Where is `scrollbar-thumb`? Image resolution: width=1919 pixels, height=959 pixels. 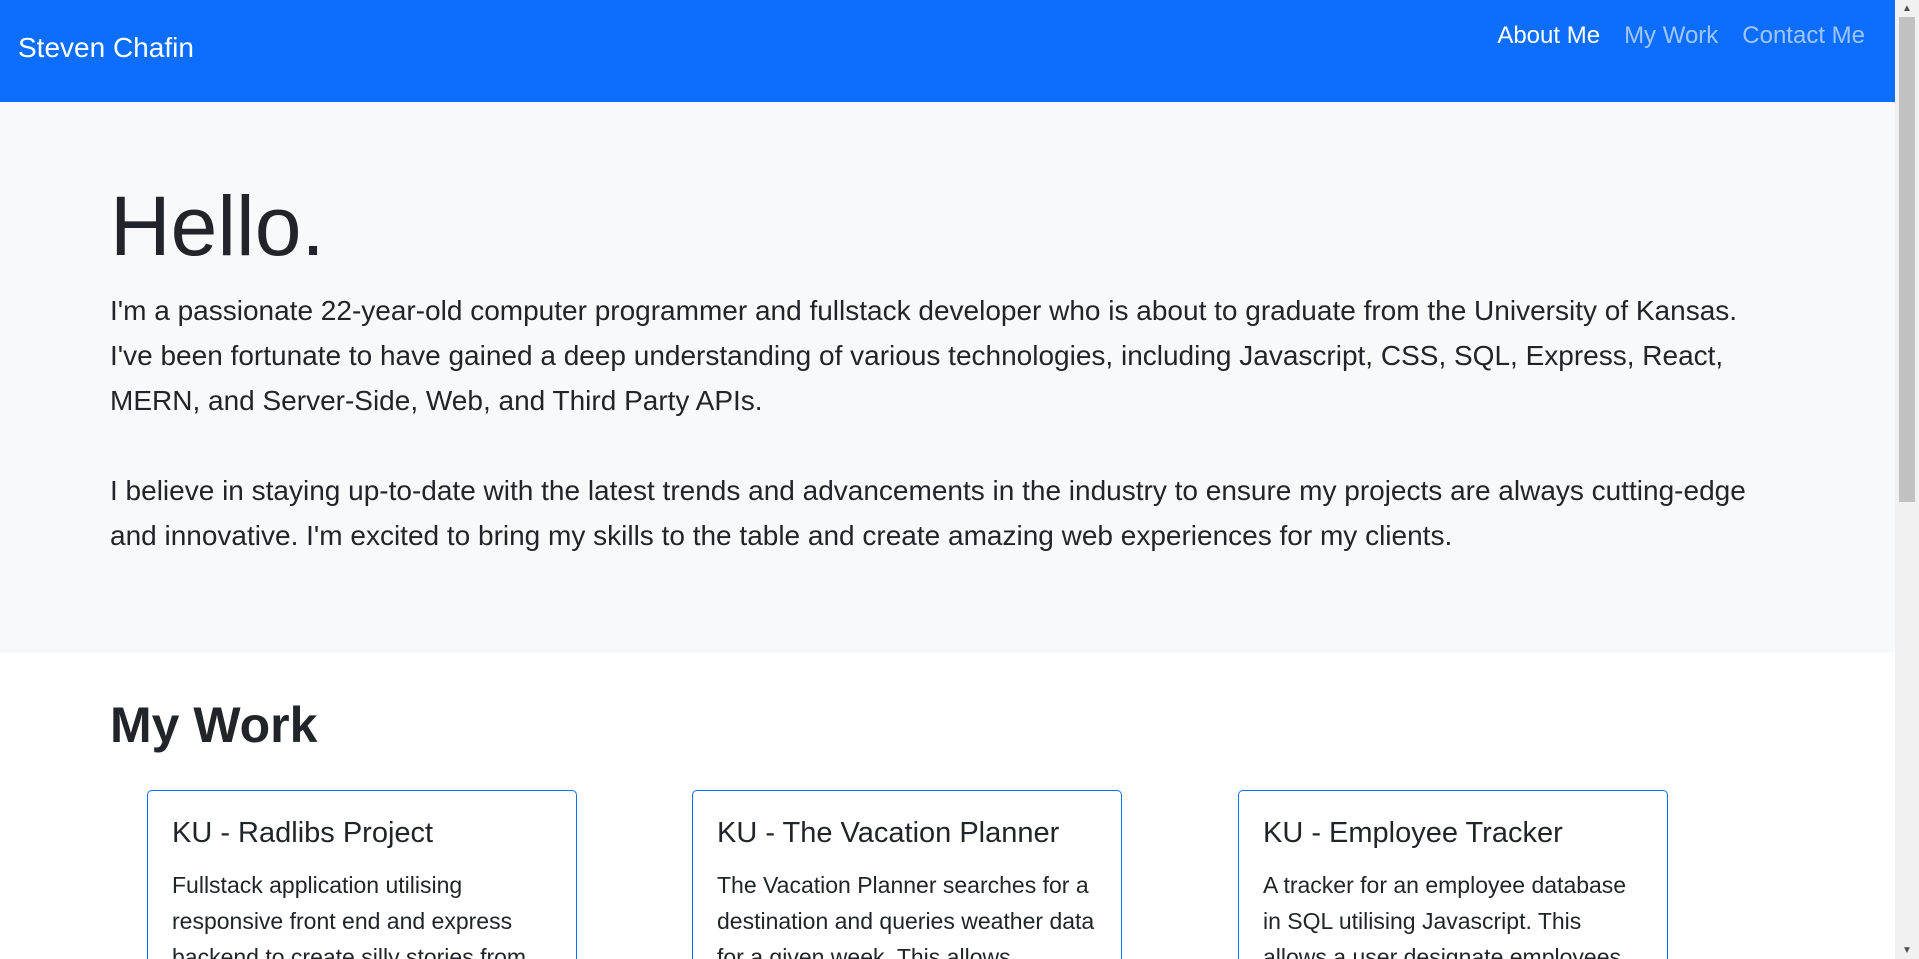 scrollbar-thumb is located at coordinates (1907, 259).